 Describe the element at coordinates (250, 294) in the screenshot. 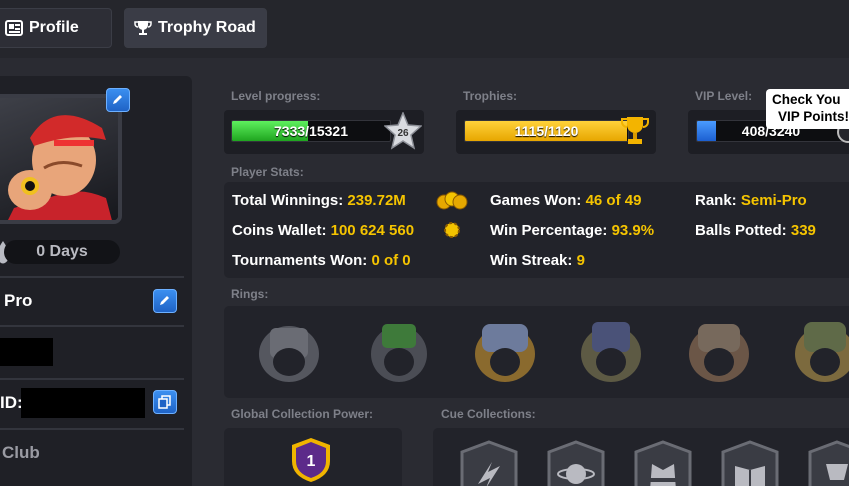

I see `rings-label: Rings:` at that location.